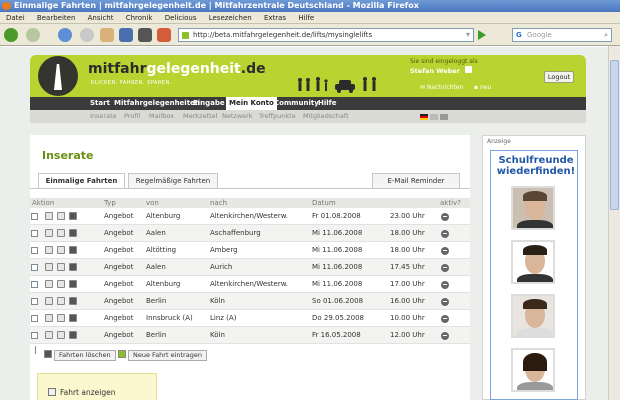 Image resolution: width=620 pixels, height=400 pixels. What do you see at coordinates (482, 87) in the screenshot?
I see `new-link: ▪ neu` at bounding box center [482, 87].